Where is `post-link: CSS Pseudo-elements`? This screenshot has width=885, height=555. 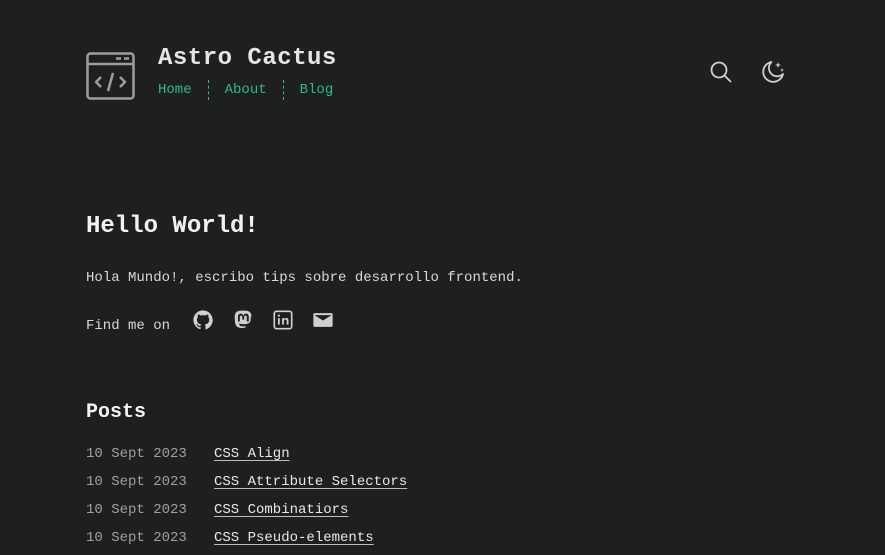
post-link: CSS Pseudo-elements is located at coordinates (294, 541).